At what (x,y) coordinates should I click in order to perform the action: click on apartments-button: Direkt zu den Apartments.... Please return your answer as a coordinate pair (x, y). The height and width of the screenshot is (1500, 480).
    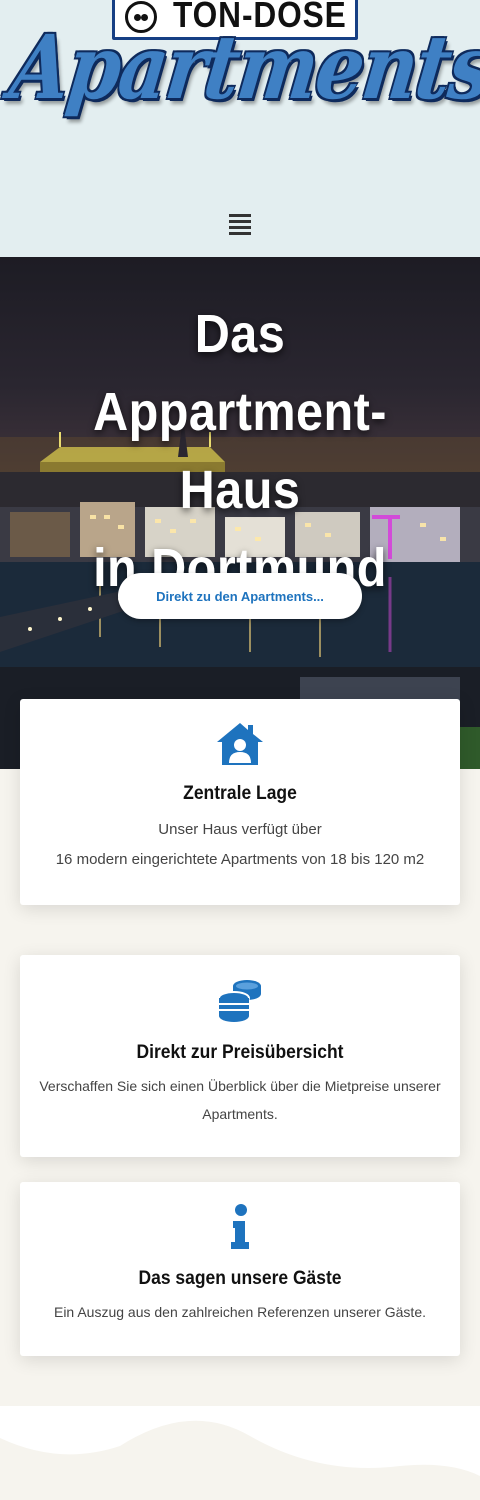
    Looking at the image, I should click on (240, 596).